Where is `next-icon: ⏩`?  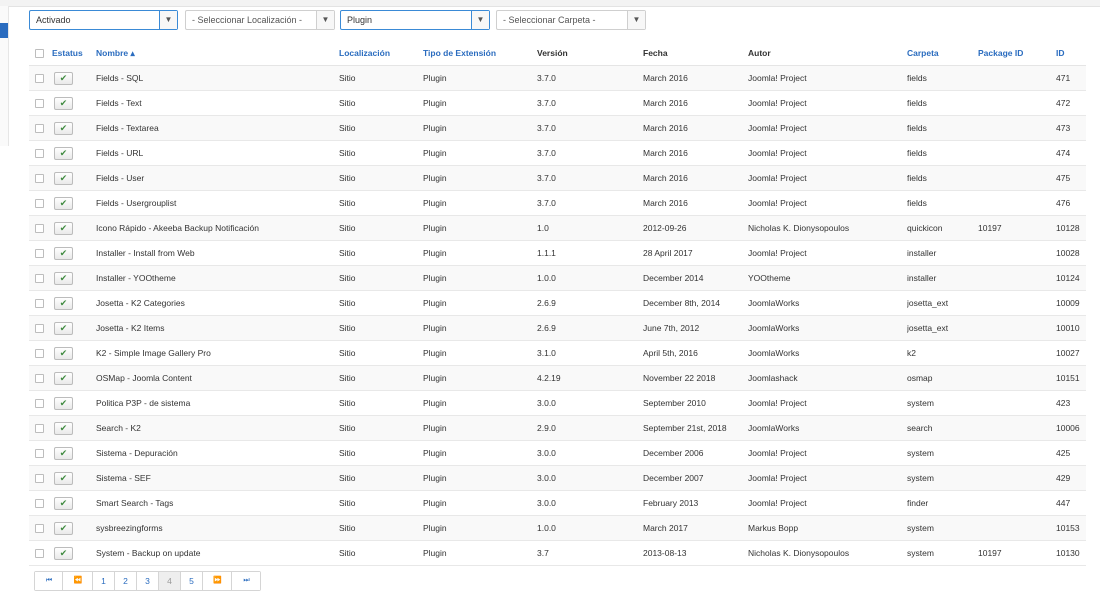 next-icon: ⏩ is located at coordinates (217, 581).